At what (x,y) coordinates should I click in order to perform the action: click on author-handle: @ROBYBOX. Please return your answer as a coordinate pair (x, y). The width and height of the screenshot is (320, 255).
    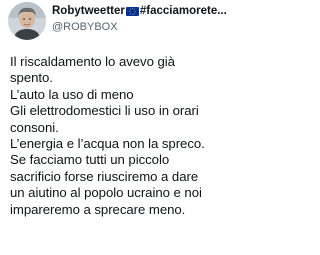
    Looking at the image, I should click on (150, 27).